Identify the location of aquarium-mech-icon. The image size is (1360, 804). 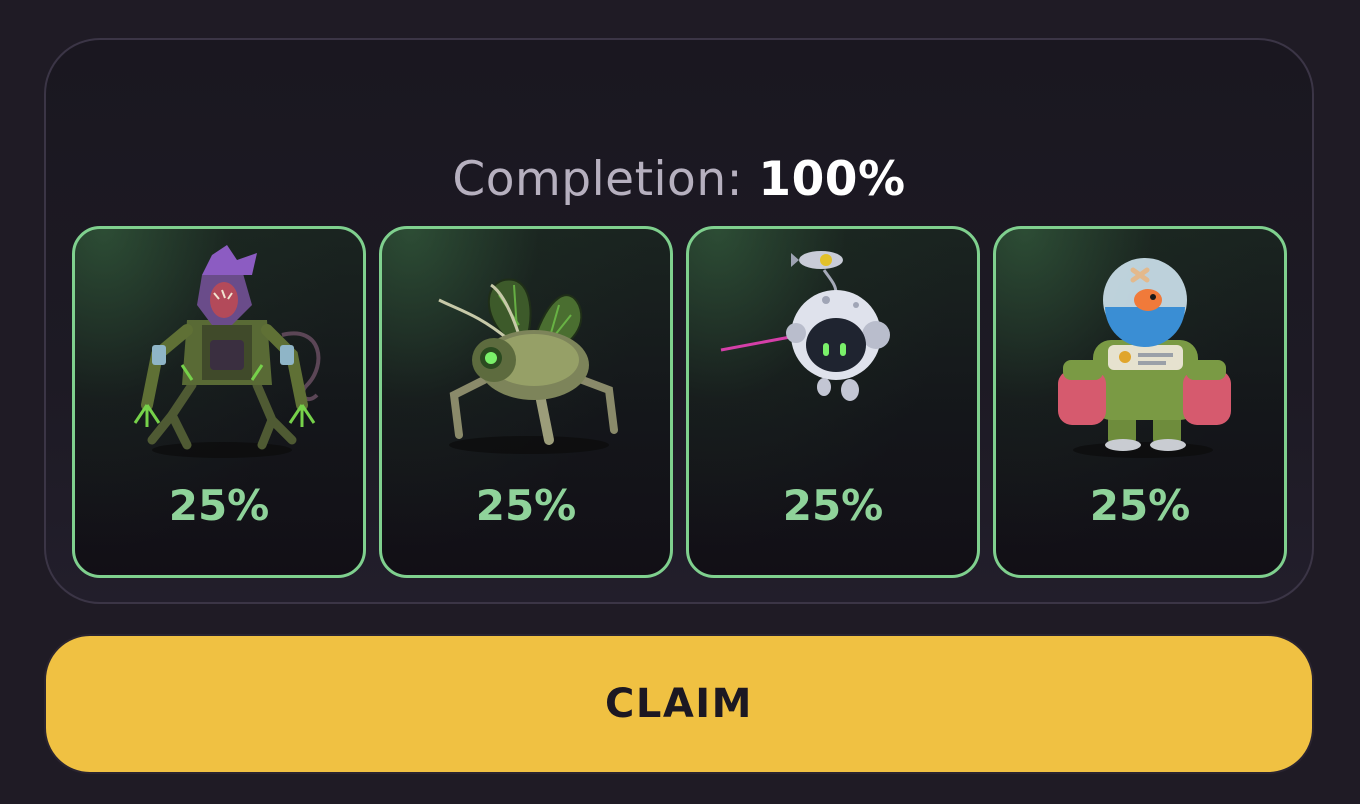
(1144, 358).